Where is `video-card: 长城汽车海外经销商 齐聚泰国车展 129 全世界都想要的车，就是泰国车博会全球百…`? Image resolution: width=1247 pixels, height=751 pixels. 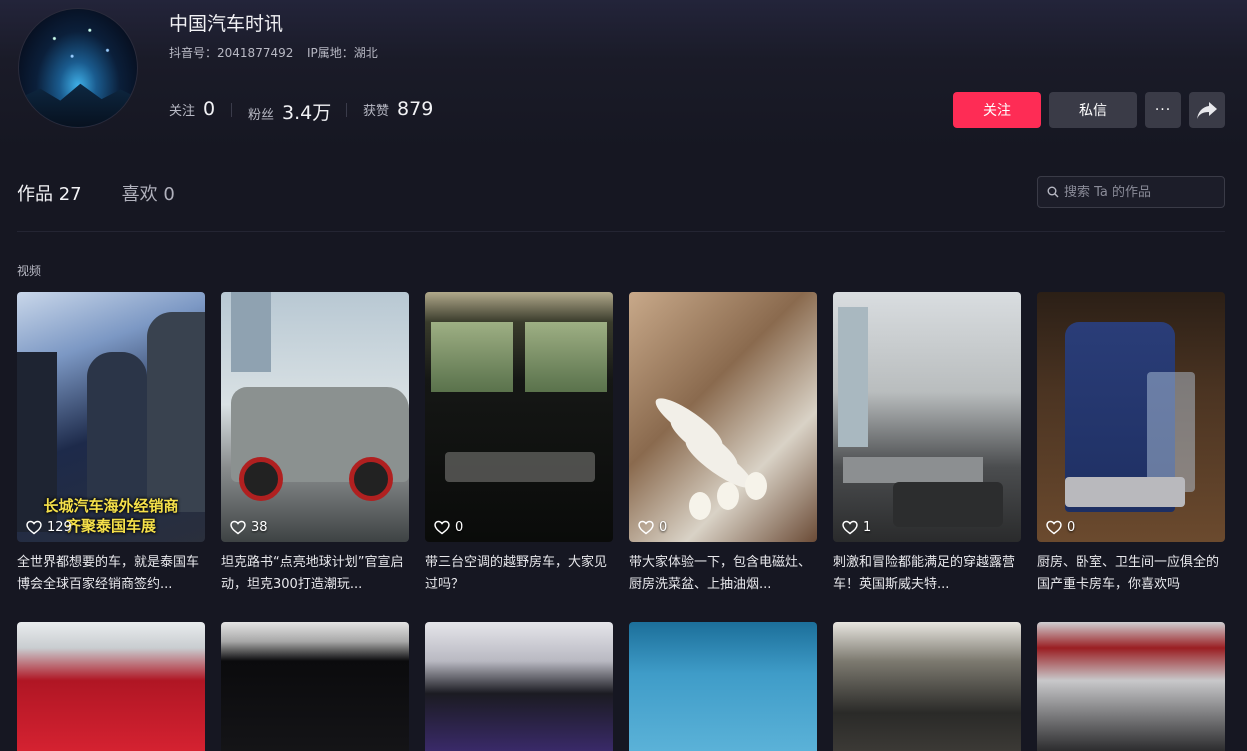
video-card: 长城汽车海外经销商 齐聚泰国车展 129 全世界都想要的车，就是泰国车博会全球百… is located at coordinates (111, 444).